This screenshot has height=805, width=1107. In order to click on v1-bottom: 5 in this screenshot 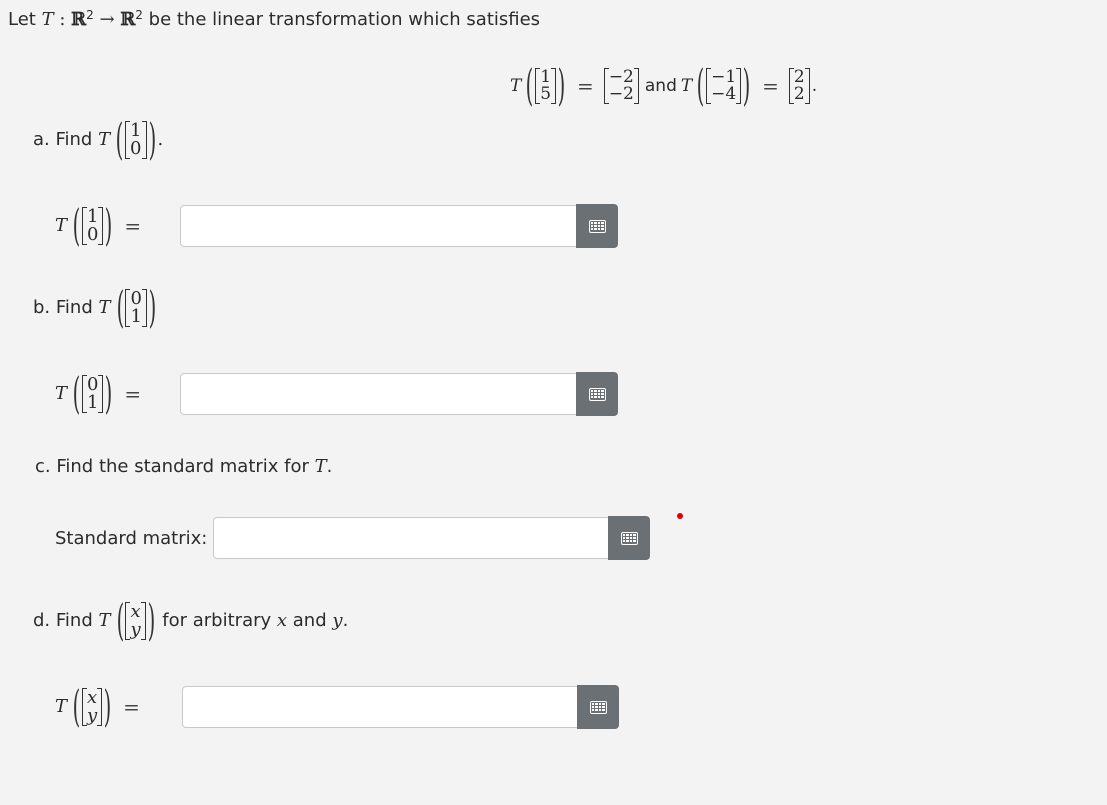, I will do `click(546, 94)`.